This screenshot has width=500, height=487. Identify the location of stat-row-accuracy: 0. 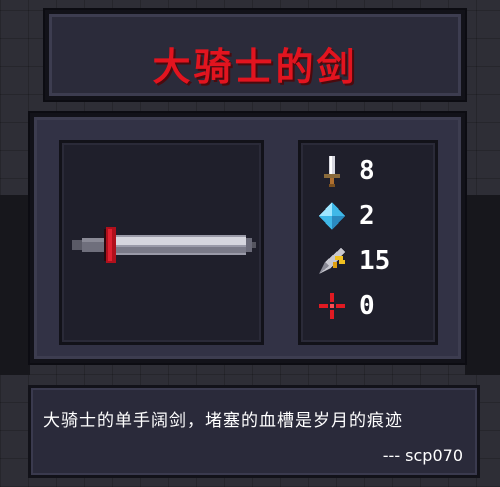
(345, 306).